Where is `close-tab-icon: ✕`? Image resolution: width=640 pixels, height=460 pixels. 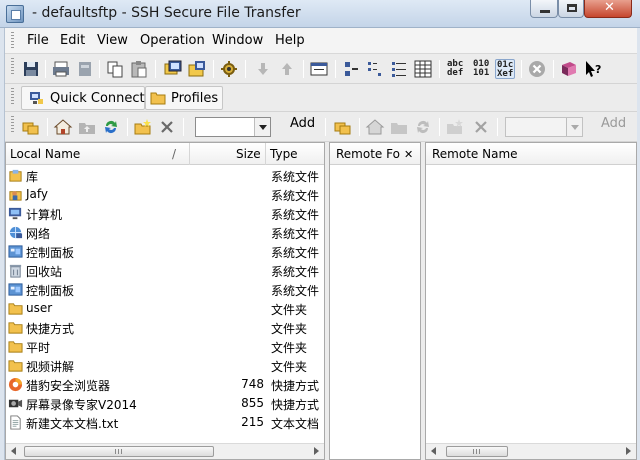 close-tab-icon: ✕ is located at coordinates (408, 154).